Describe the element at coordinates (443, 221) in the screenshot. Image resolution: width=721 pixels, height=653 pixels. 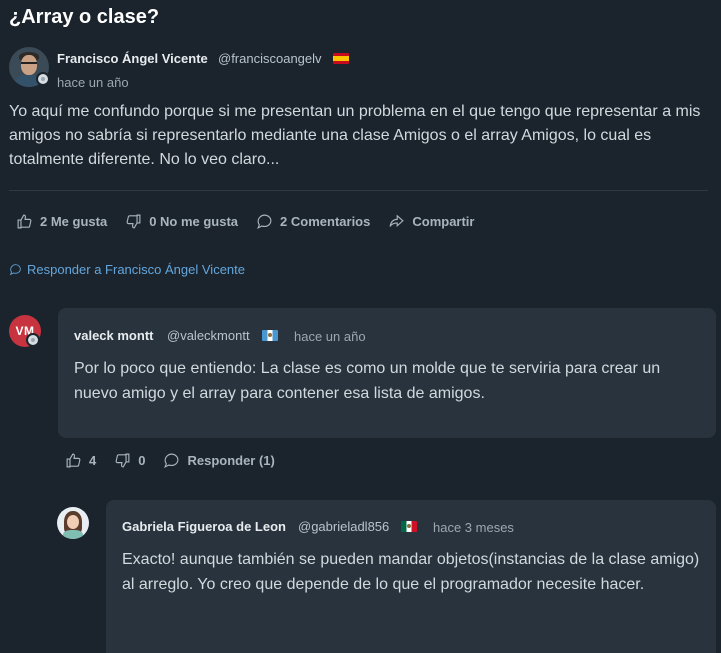
I see `share-label: Compartir` at that location.